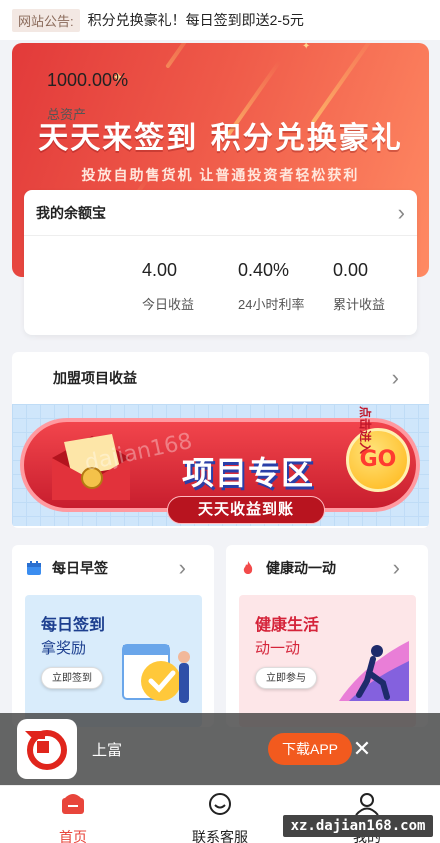  What do you see at coordinates (73, 804) in the screenshot?
I see `home-icon` at bounding box center [73, 804].